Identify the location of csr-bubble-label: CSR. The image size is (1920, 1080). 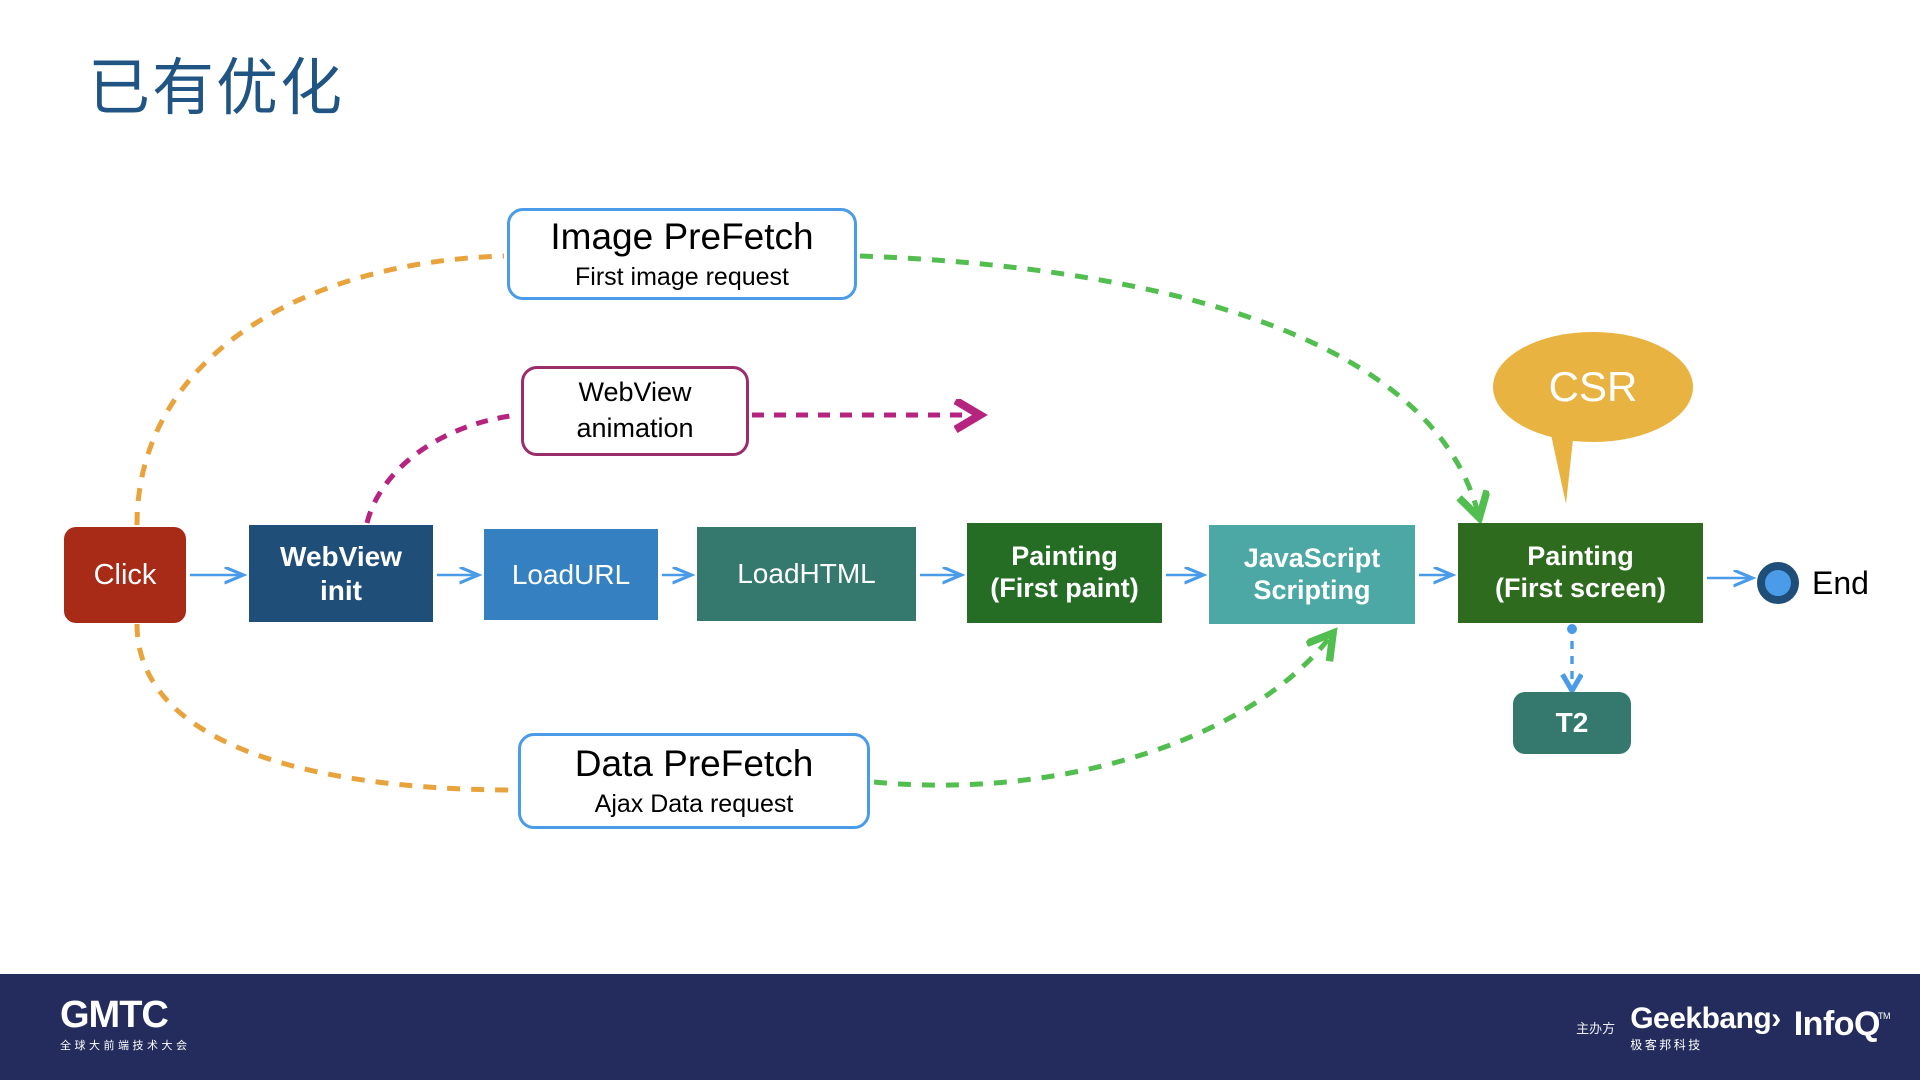
(1593, 386).